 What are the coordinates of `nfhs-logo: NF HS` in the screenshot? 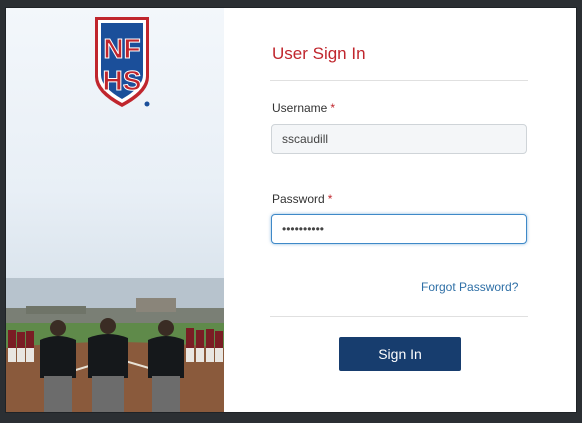 It's located at (122, 62).